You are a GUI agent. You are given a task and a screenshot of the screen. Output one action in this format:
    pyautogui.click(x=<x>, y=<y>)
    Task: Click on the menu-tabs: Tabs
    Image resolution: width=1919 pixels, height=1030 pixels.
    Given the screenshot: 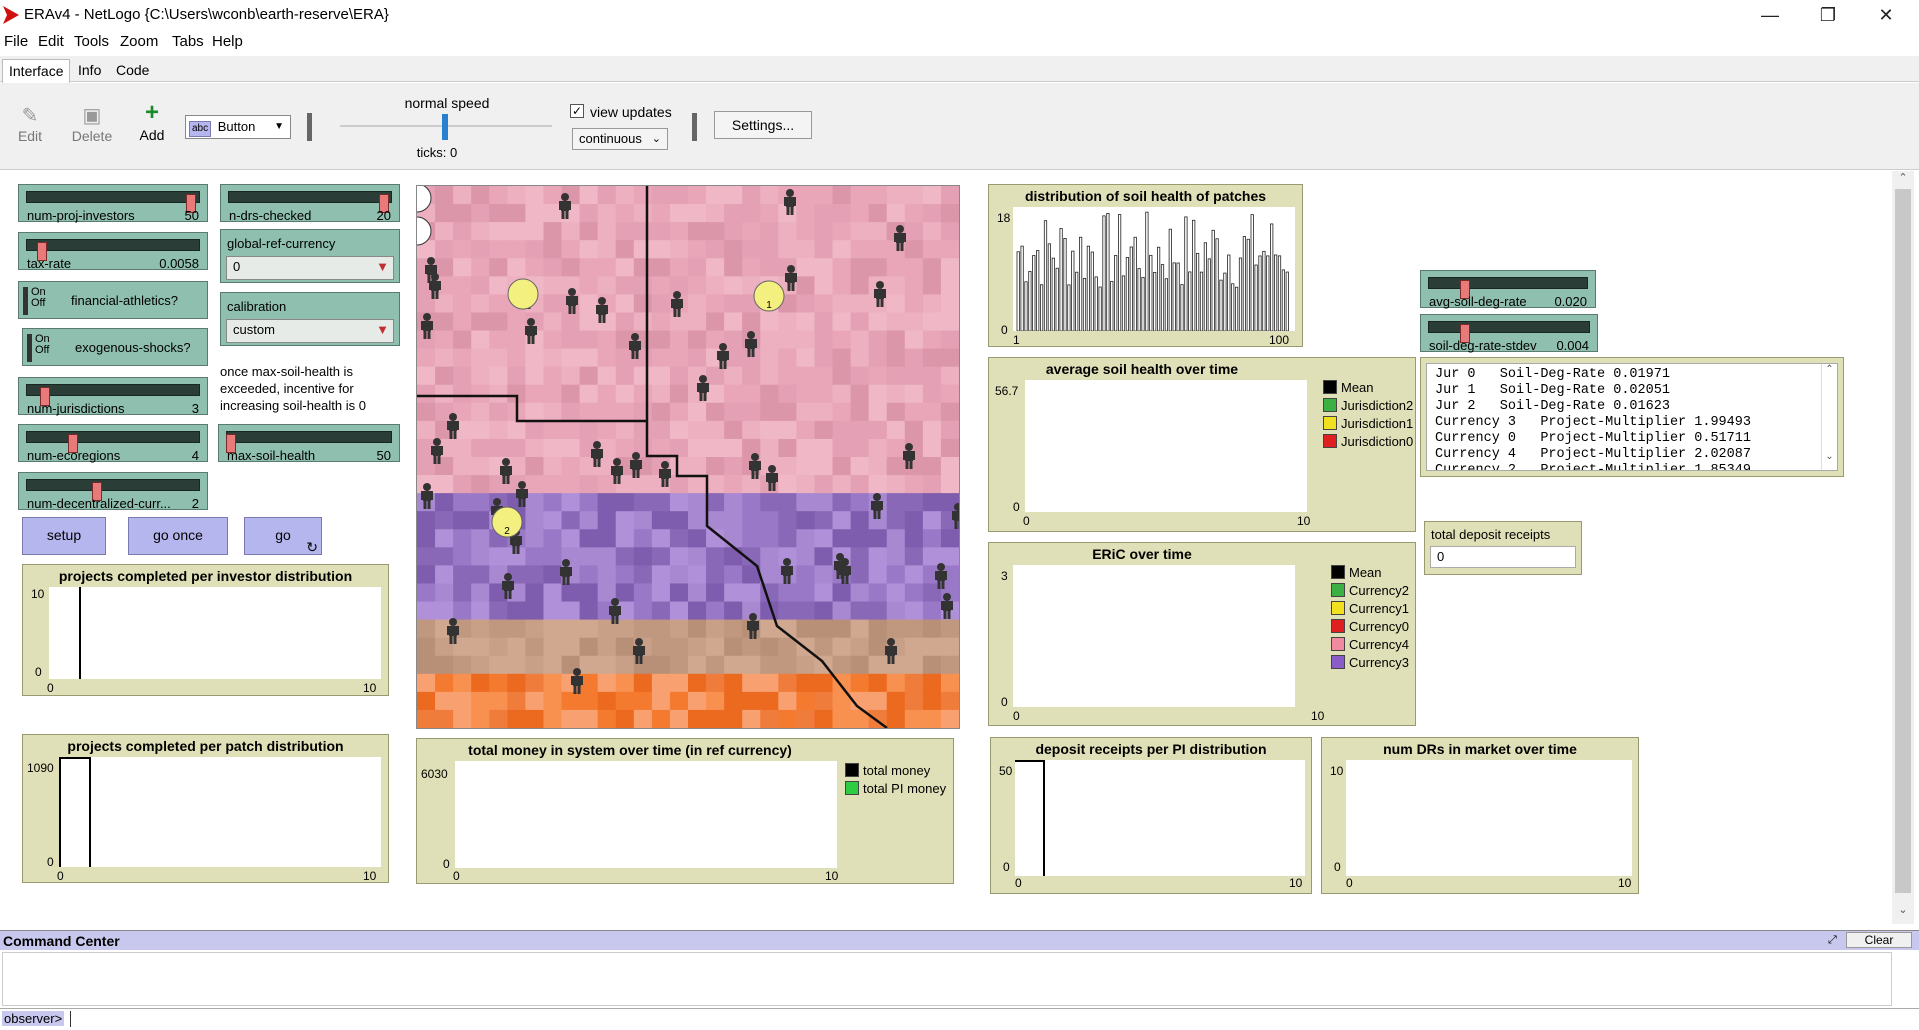 What is the action you would take?
    pyautogui.click(x=188, y=41)
    